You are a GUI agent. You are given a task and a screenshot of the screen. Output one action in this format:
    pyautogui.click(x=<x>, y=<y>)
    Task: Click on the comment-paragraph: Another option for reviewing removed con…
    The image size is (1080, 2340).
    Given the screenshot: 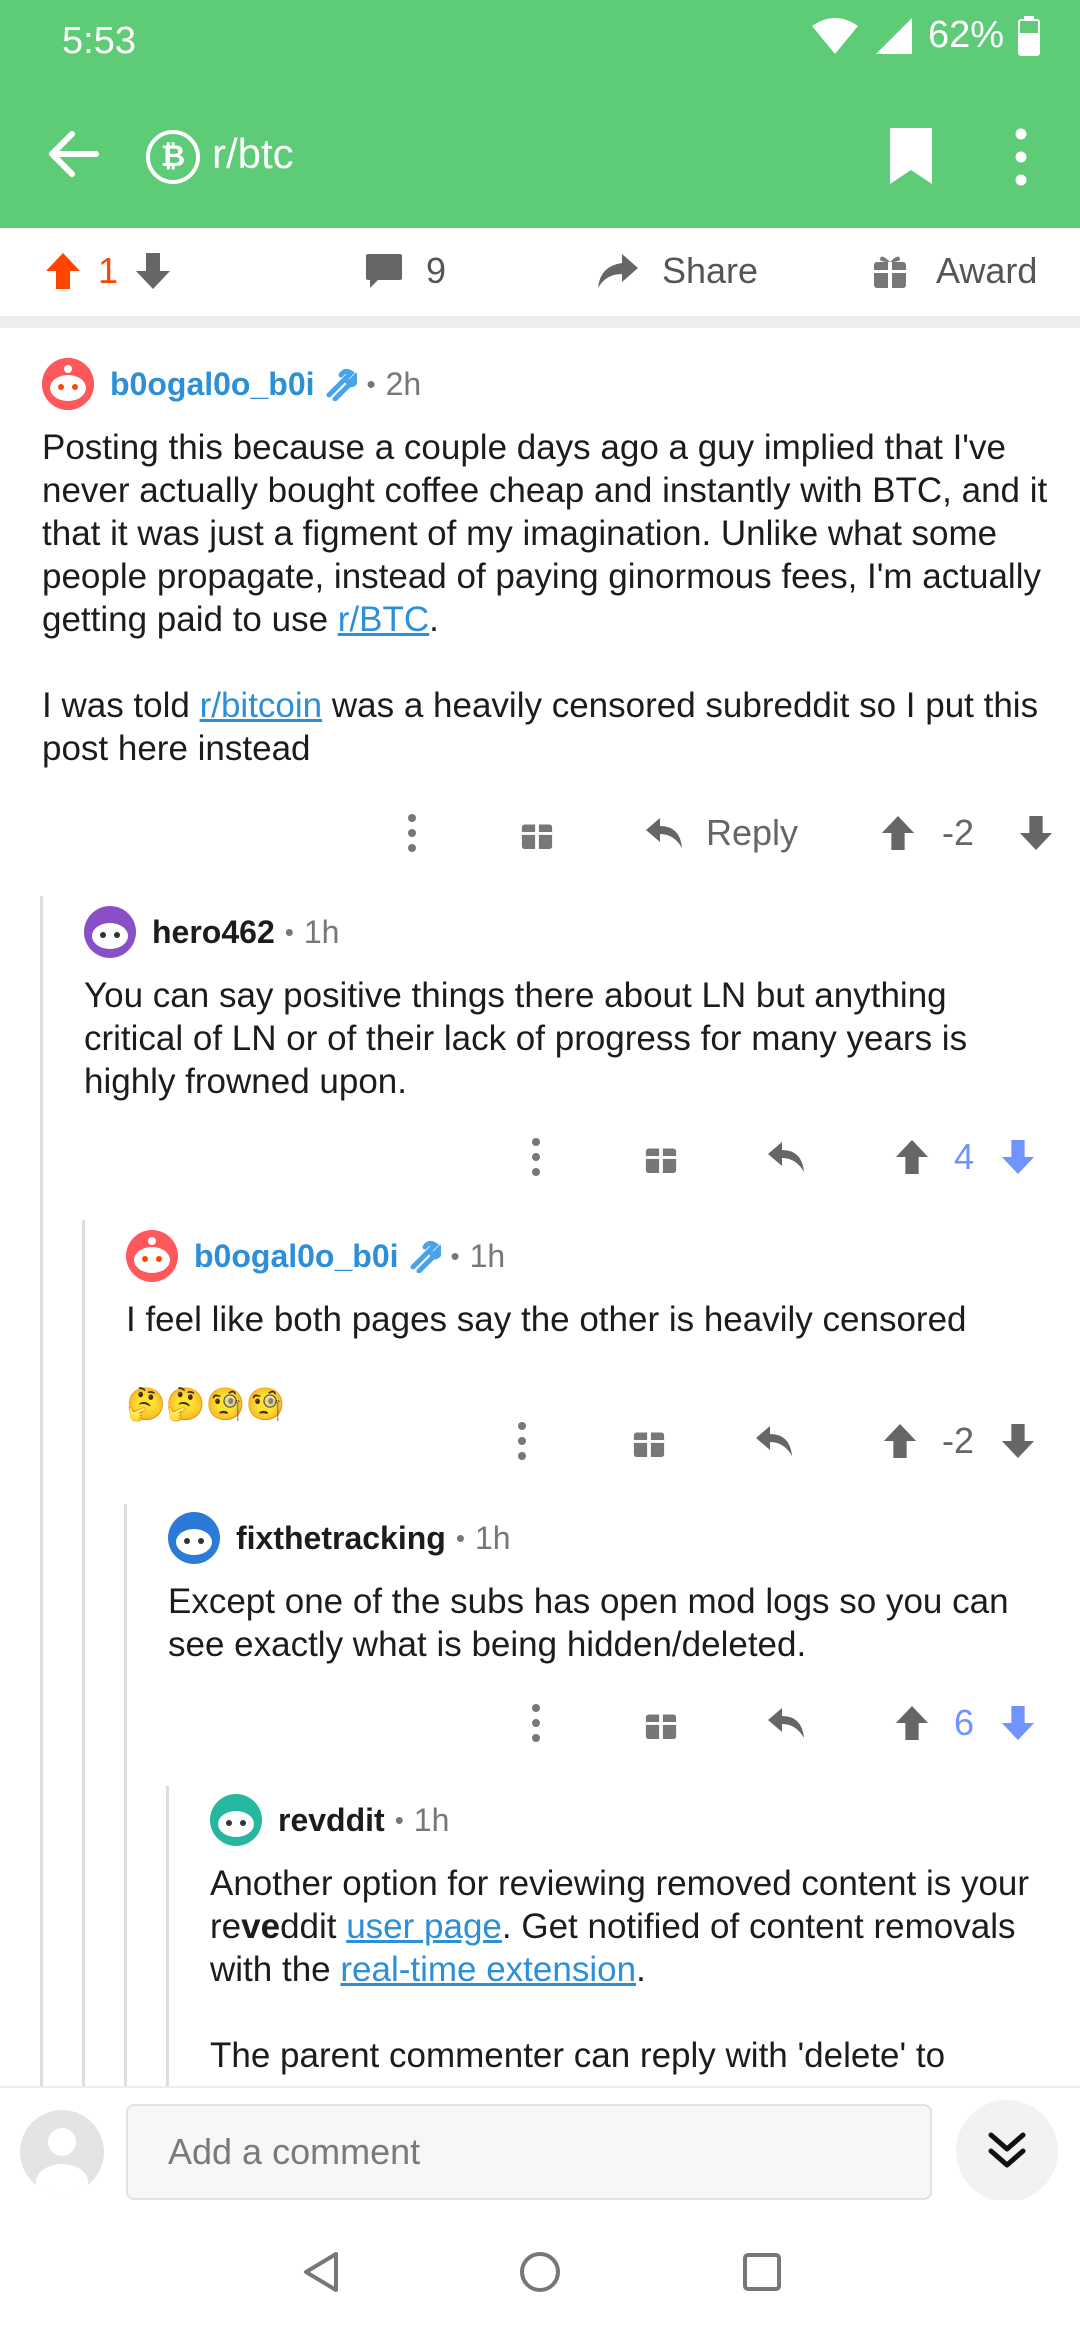 What is the action you would take?
    pyautogui.click(x=635, y=1926)
    